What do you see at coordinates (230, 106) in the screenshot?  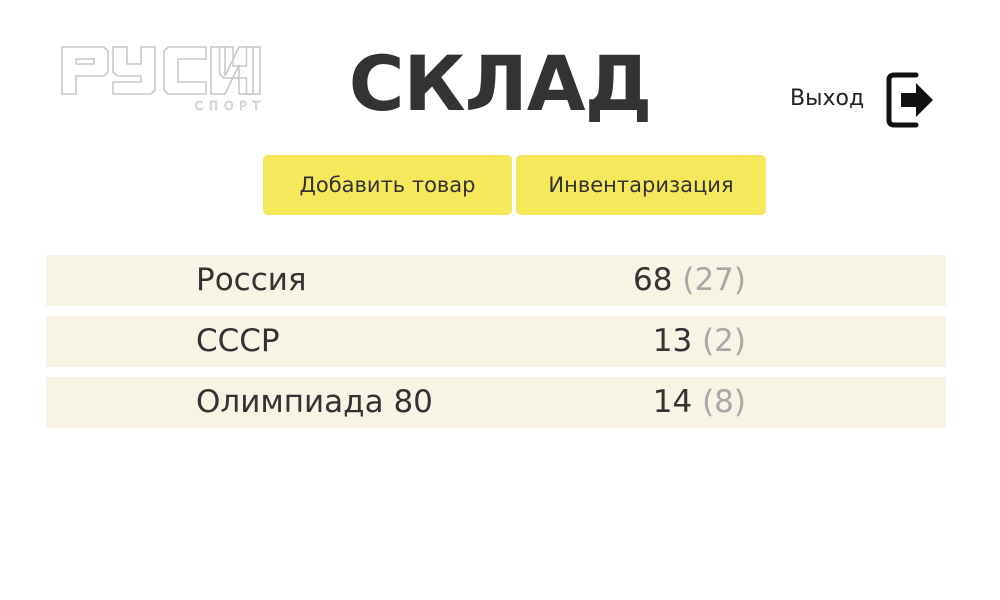 I see `logo-subtitle: СПОРТ` at bounding box center [230, 106].